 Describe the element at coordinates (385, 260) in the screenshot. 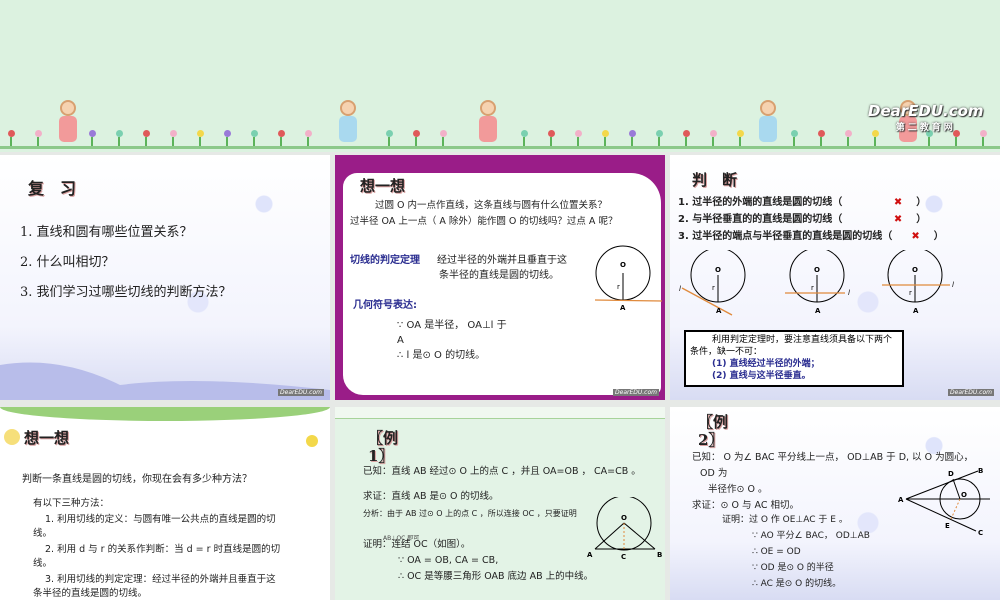

I see `theorem-label: 切线的判定定理` at that location.